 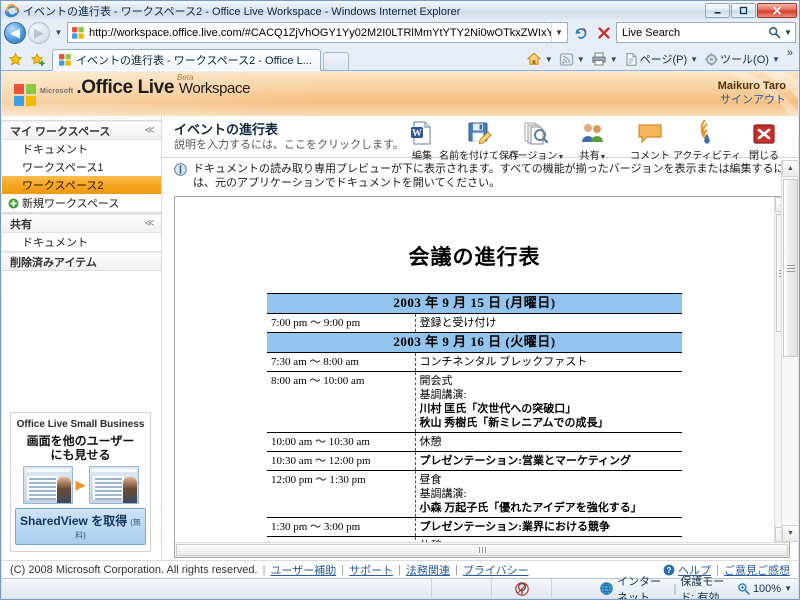 I want to click on zoom-control: 100% ▼, so click(x=767, y=588).